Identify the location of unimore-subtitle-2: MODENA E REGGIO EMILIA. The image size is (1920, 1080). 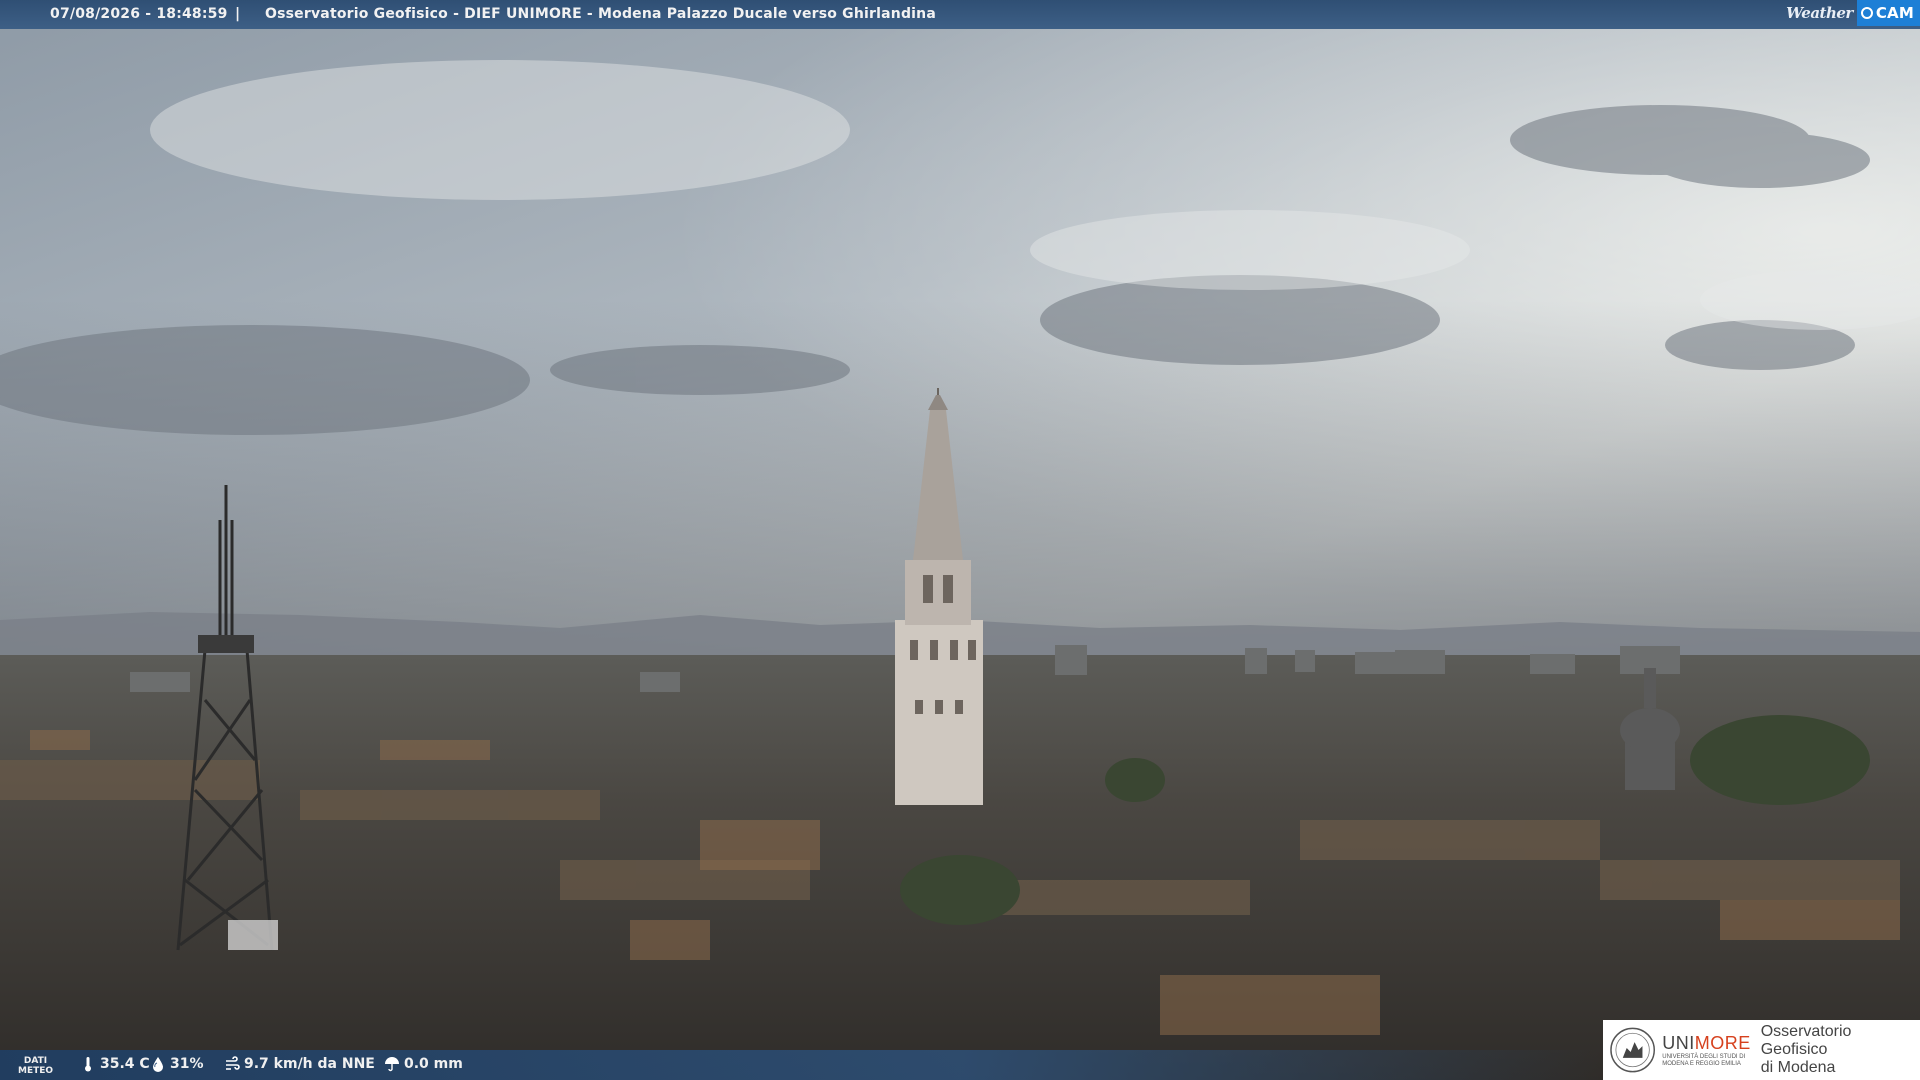
(1701, 1063).